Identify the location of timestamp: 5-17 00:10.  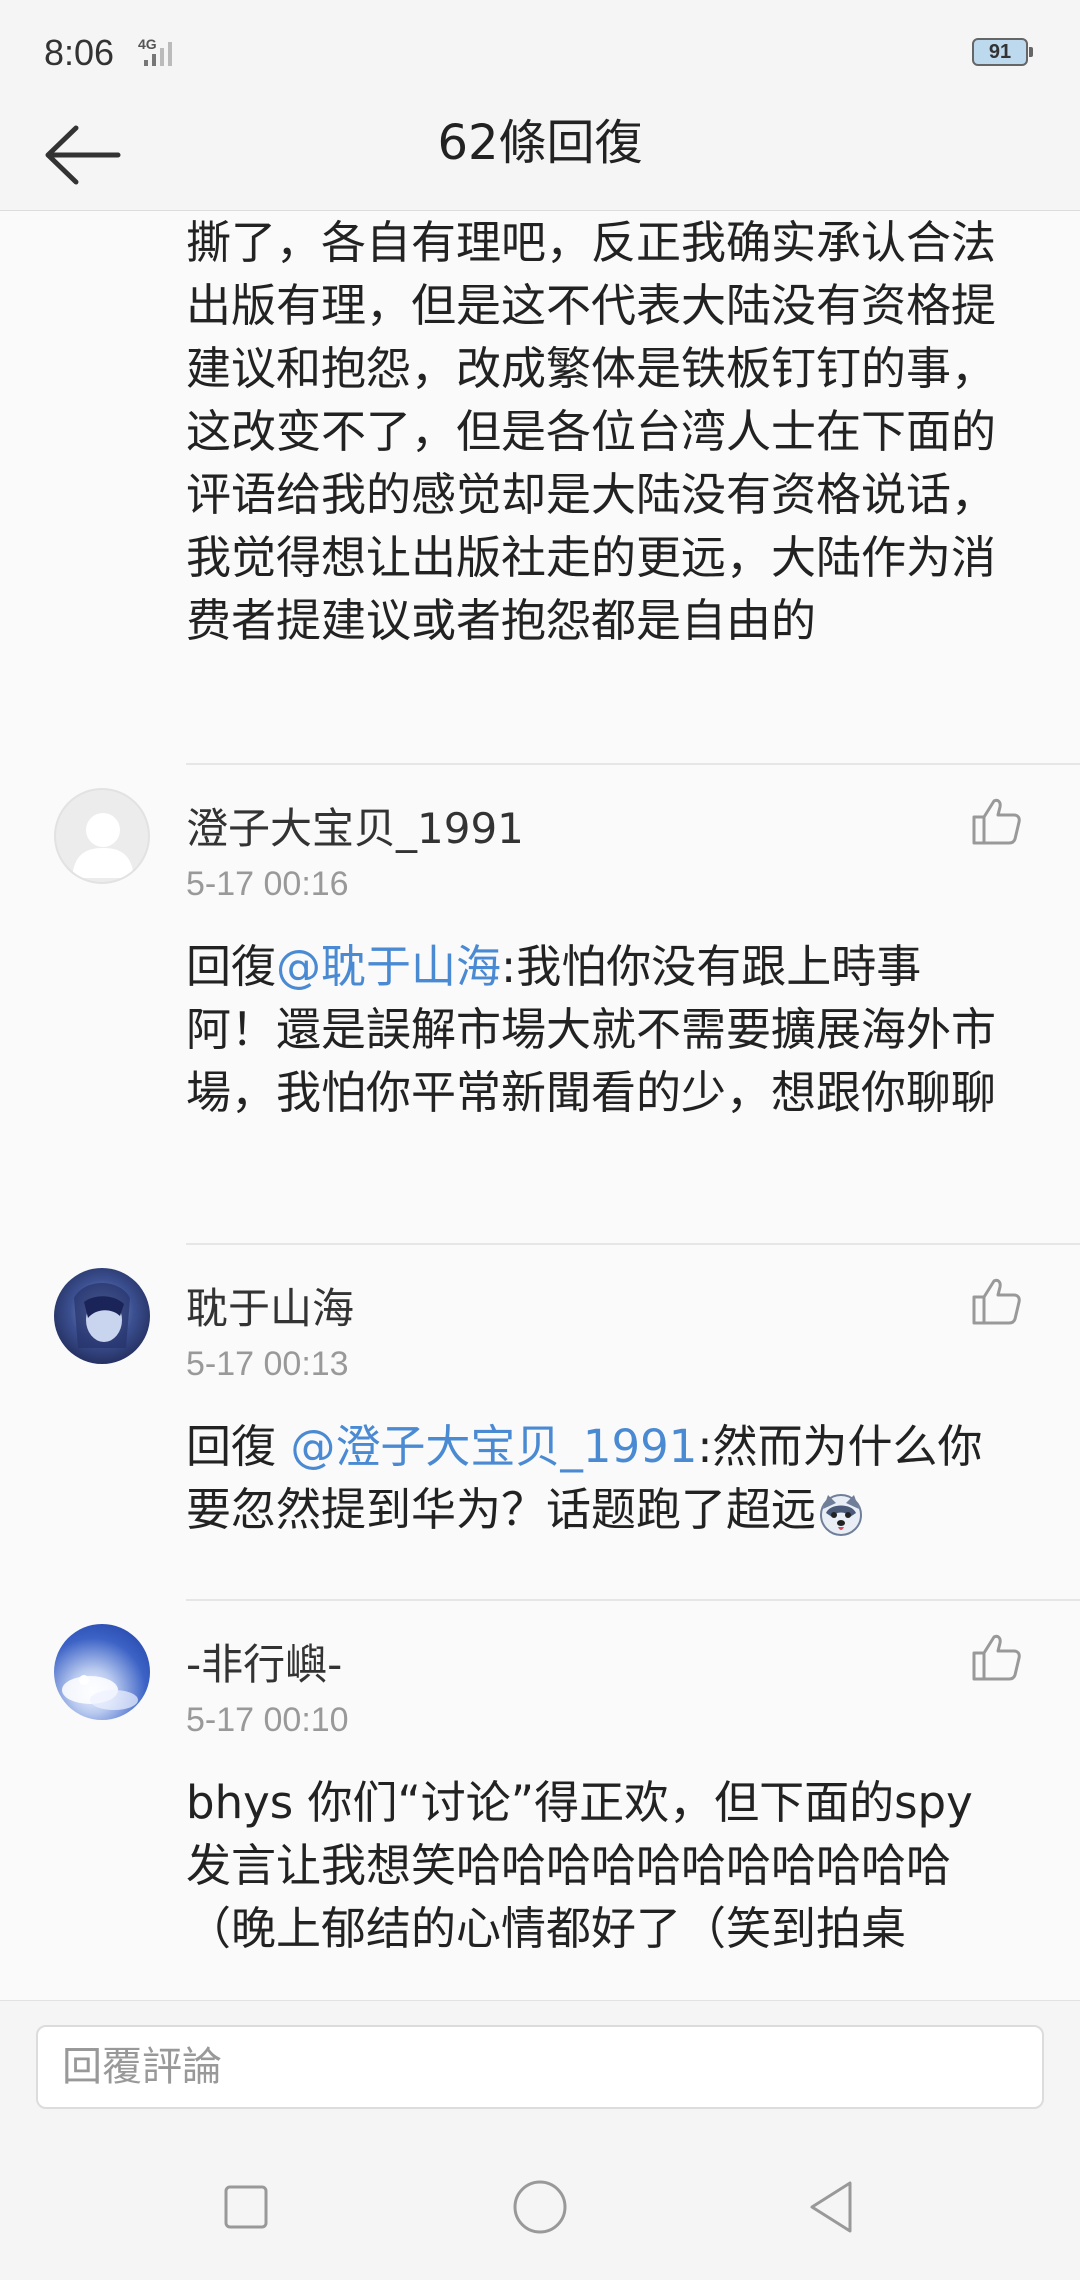
(267, 1720).